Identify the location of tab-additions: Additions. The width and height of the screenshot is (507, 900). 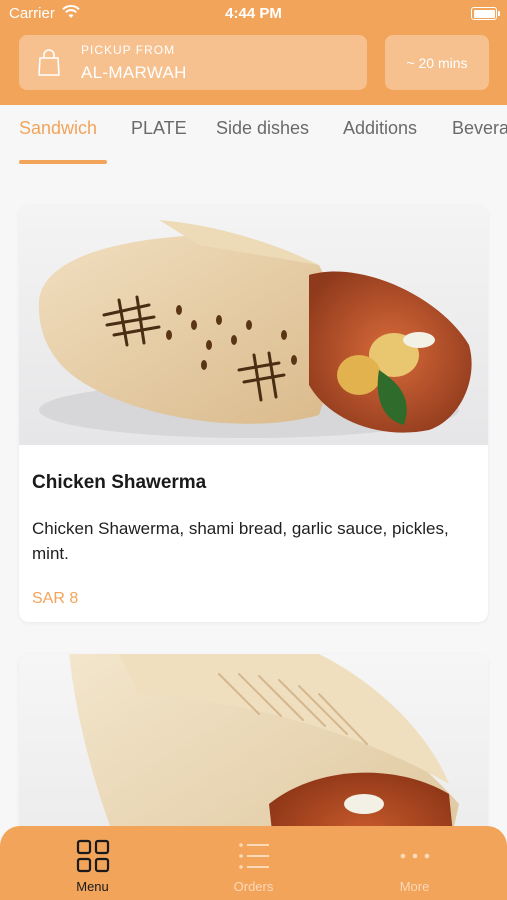
(380, 128).